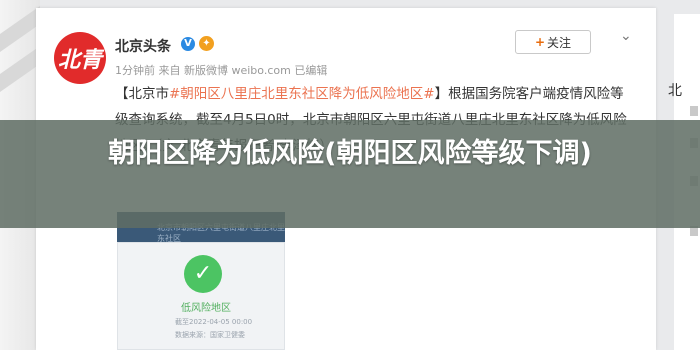 The width and height of the screenshot is (700, 350). What do you see at coordinates (302, 94) in the screenshot?
I see `topic-link: #朝阳区八里庄北里东社区降为低风险地区#` at bounding box center [302, 94].